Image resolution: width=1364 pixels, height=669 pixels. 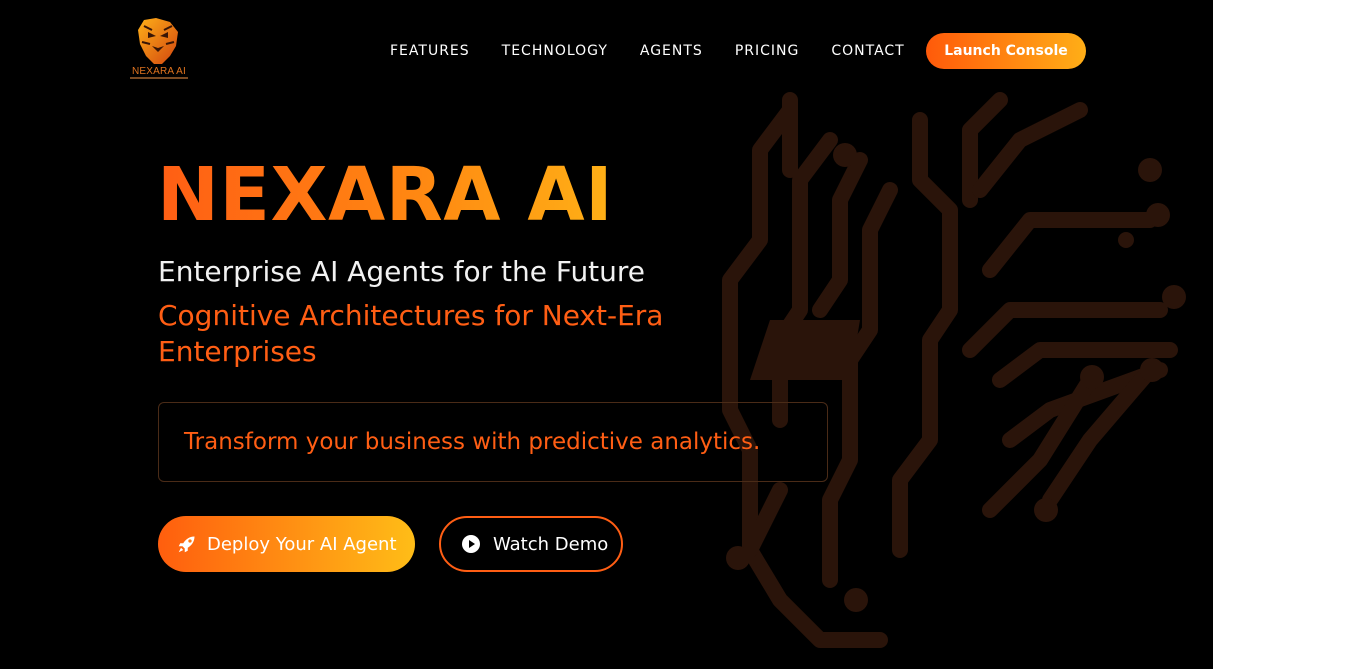 I want to click on nav-contact: CONTACT, so click(x=867, y=51).